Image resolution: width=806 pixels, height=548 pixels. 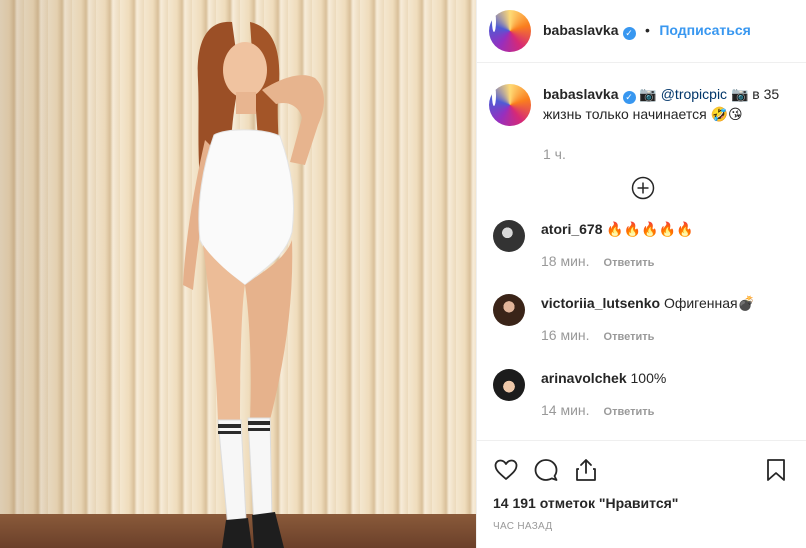 What do you see at coordinates (641, 498) in the screenshot?
I see `likes-count: 14 191 отметок "Нравится"` at bounding box center [641, 498].